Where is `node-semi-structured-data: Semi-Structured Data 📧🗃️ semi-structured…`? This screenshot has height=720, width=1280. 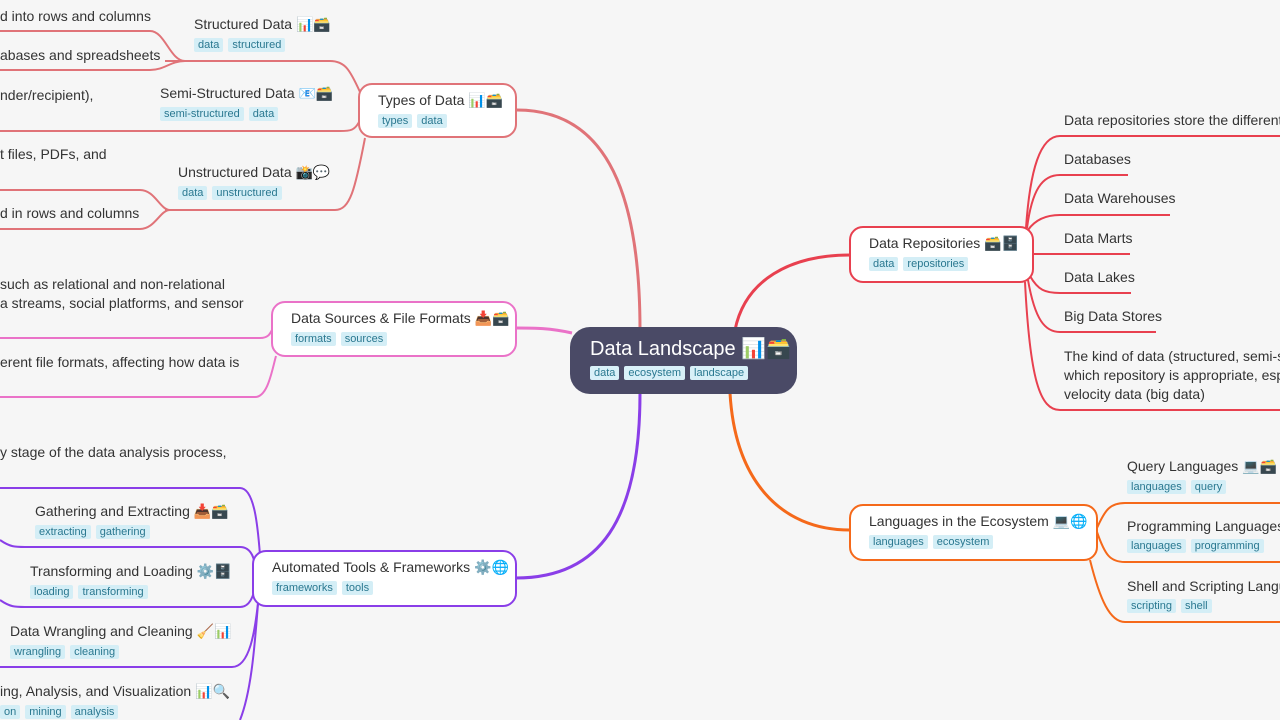 node-semi-structured-data: Semi-Structured Data 📧🗃️ semi-structured… is located at coordinates (246, 103).